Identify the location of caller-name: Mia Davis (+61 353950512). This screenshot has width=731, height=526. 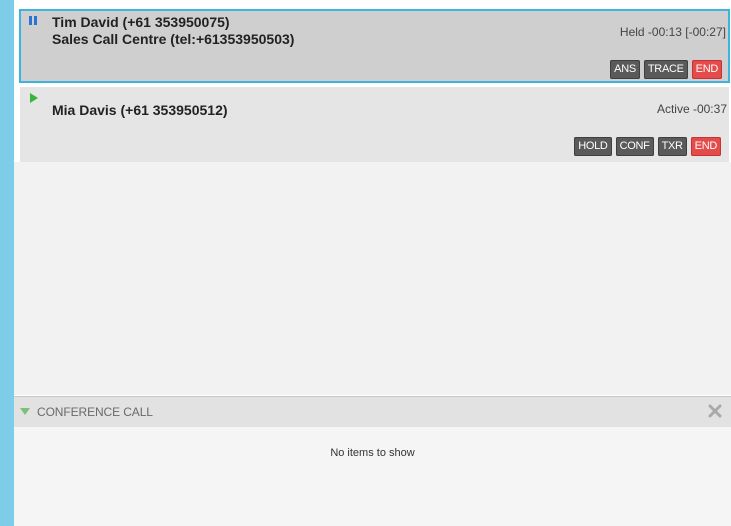
(140, 110).